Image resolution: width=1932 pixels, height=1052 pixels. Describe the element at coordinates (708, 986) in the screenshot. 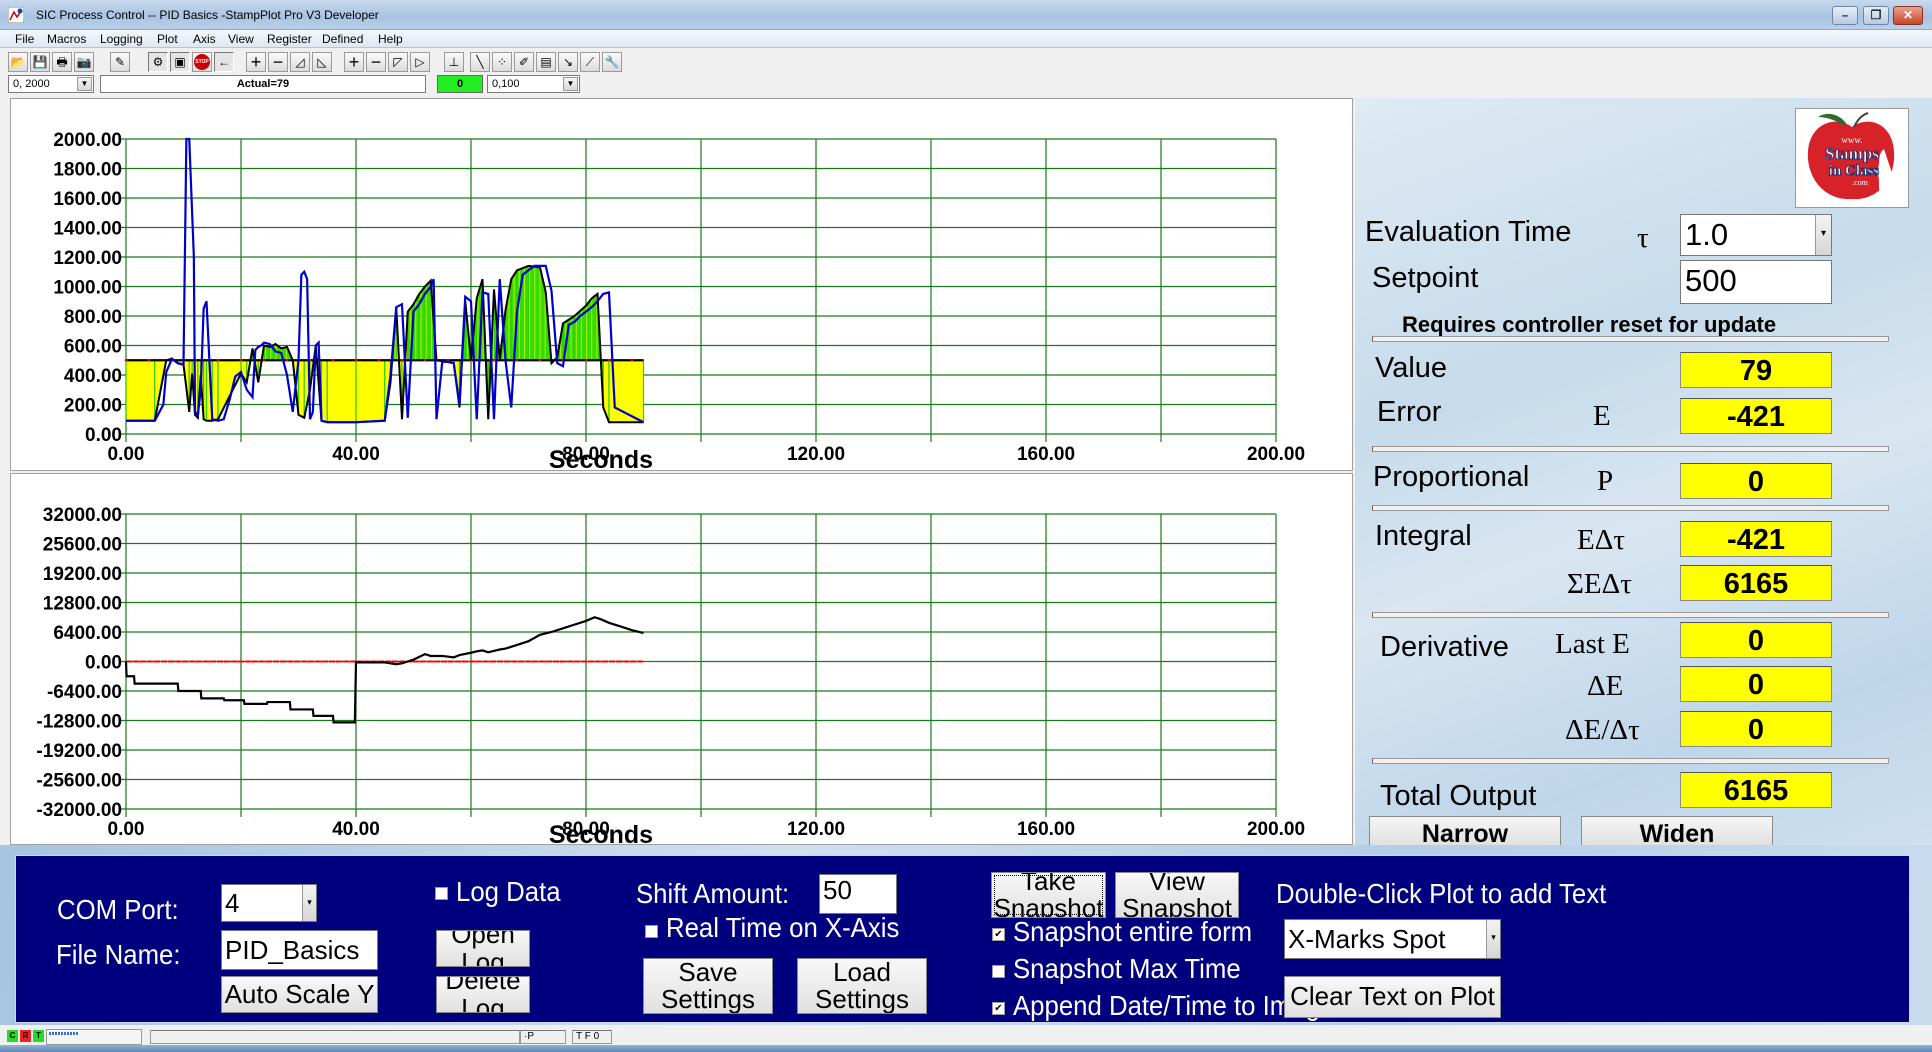

I see `save-settings-button: Save Settings` at that location.